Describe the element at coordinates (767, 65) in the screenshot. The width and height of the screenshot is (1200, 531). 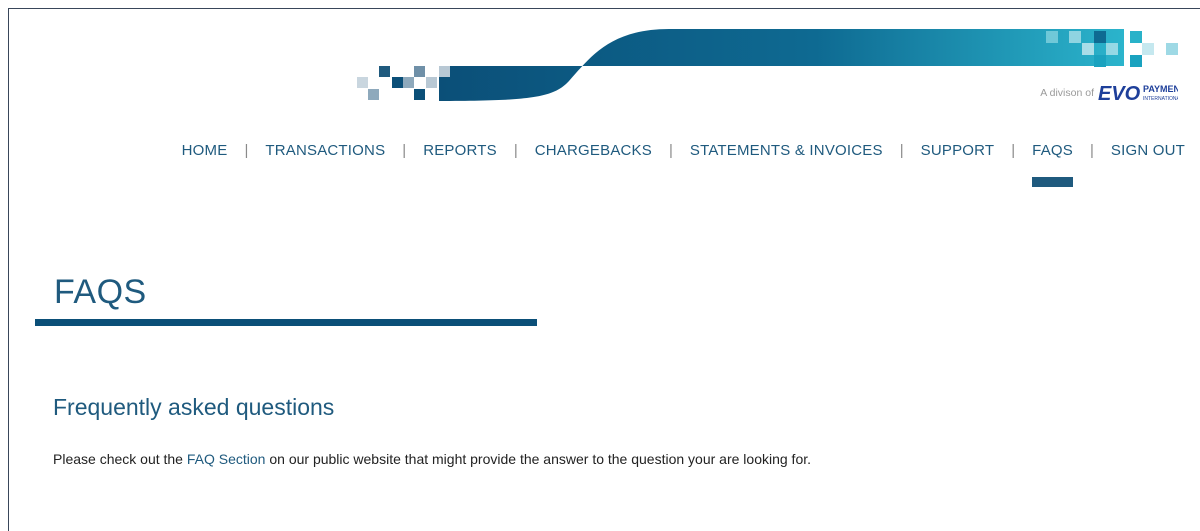
I see `header-banner` at that location.